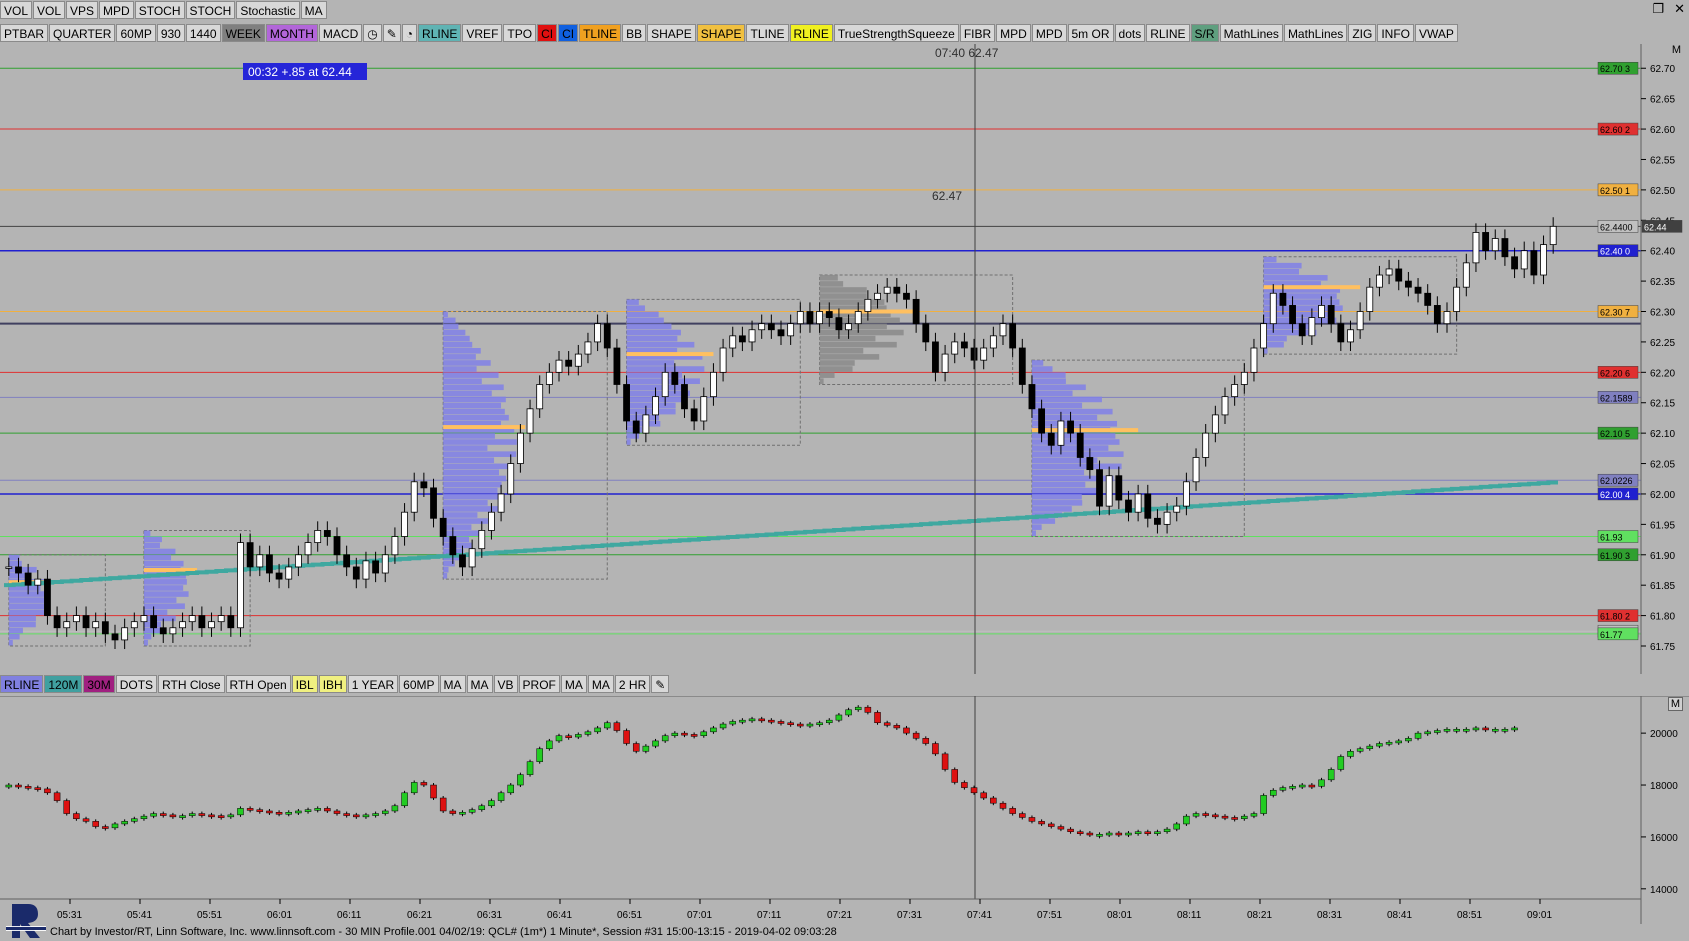  I want to click on overlay-30m-button: 30M, so click(99, 684).